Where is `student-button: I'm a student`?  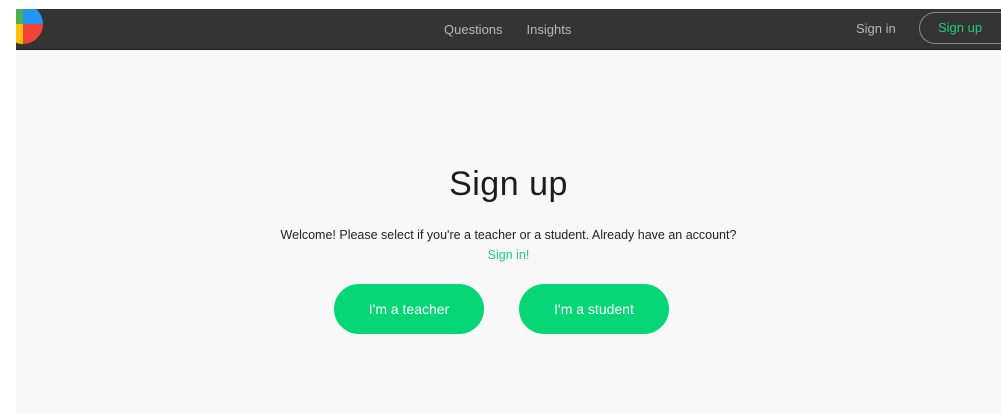 student-button: I'm a student is located at coordinates (594, 309).